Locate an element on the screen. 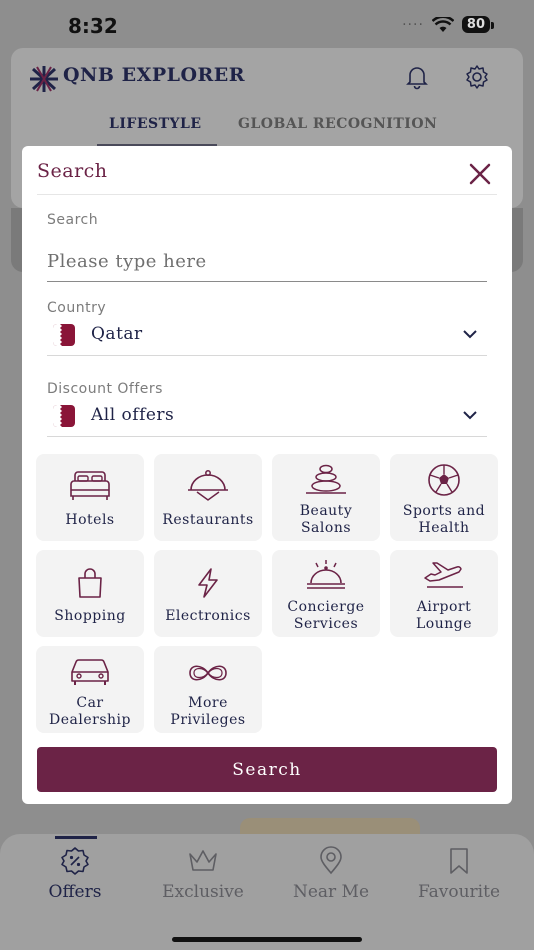 This screenshot has width=534, height=950. category-more-privileges: More Privileges is located at coordinates (208, 689).